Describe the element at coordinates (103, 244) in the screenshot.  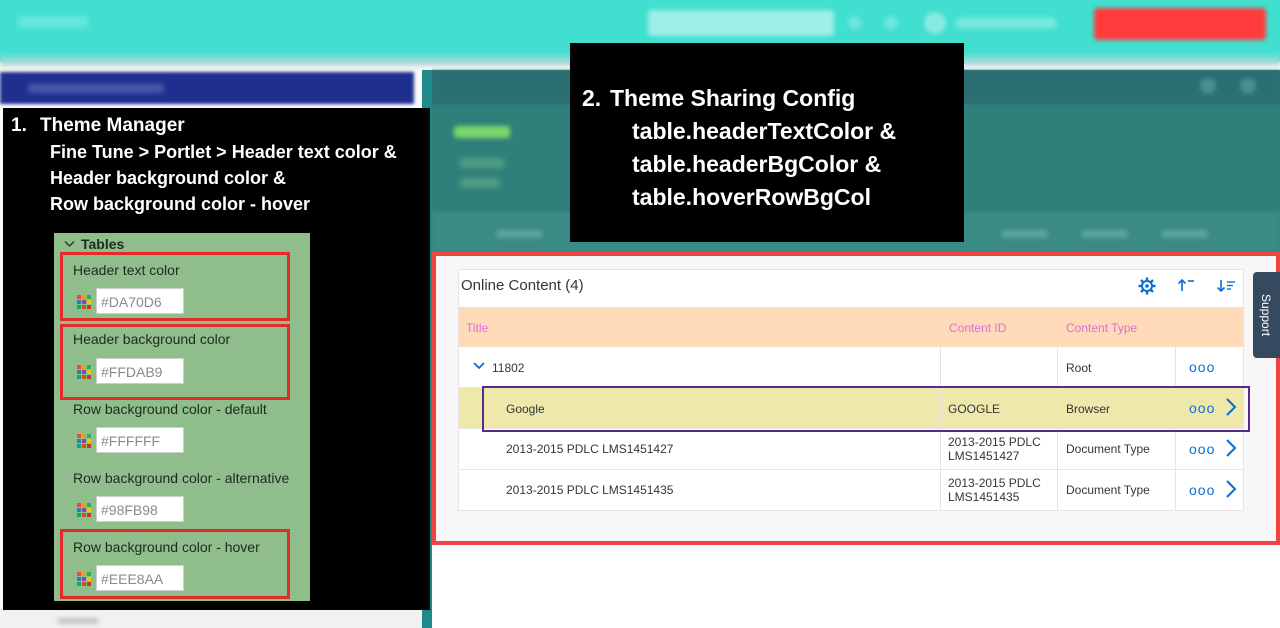
I see `tables-section-title: Tables` at that location.